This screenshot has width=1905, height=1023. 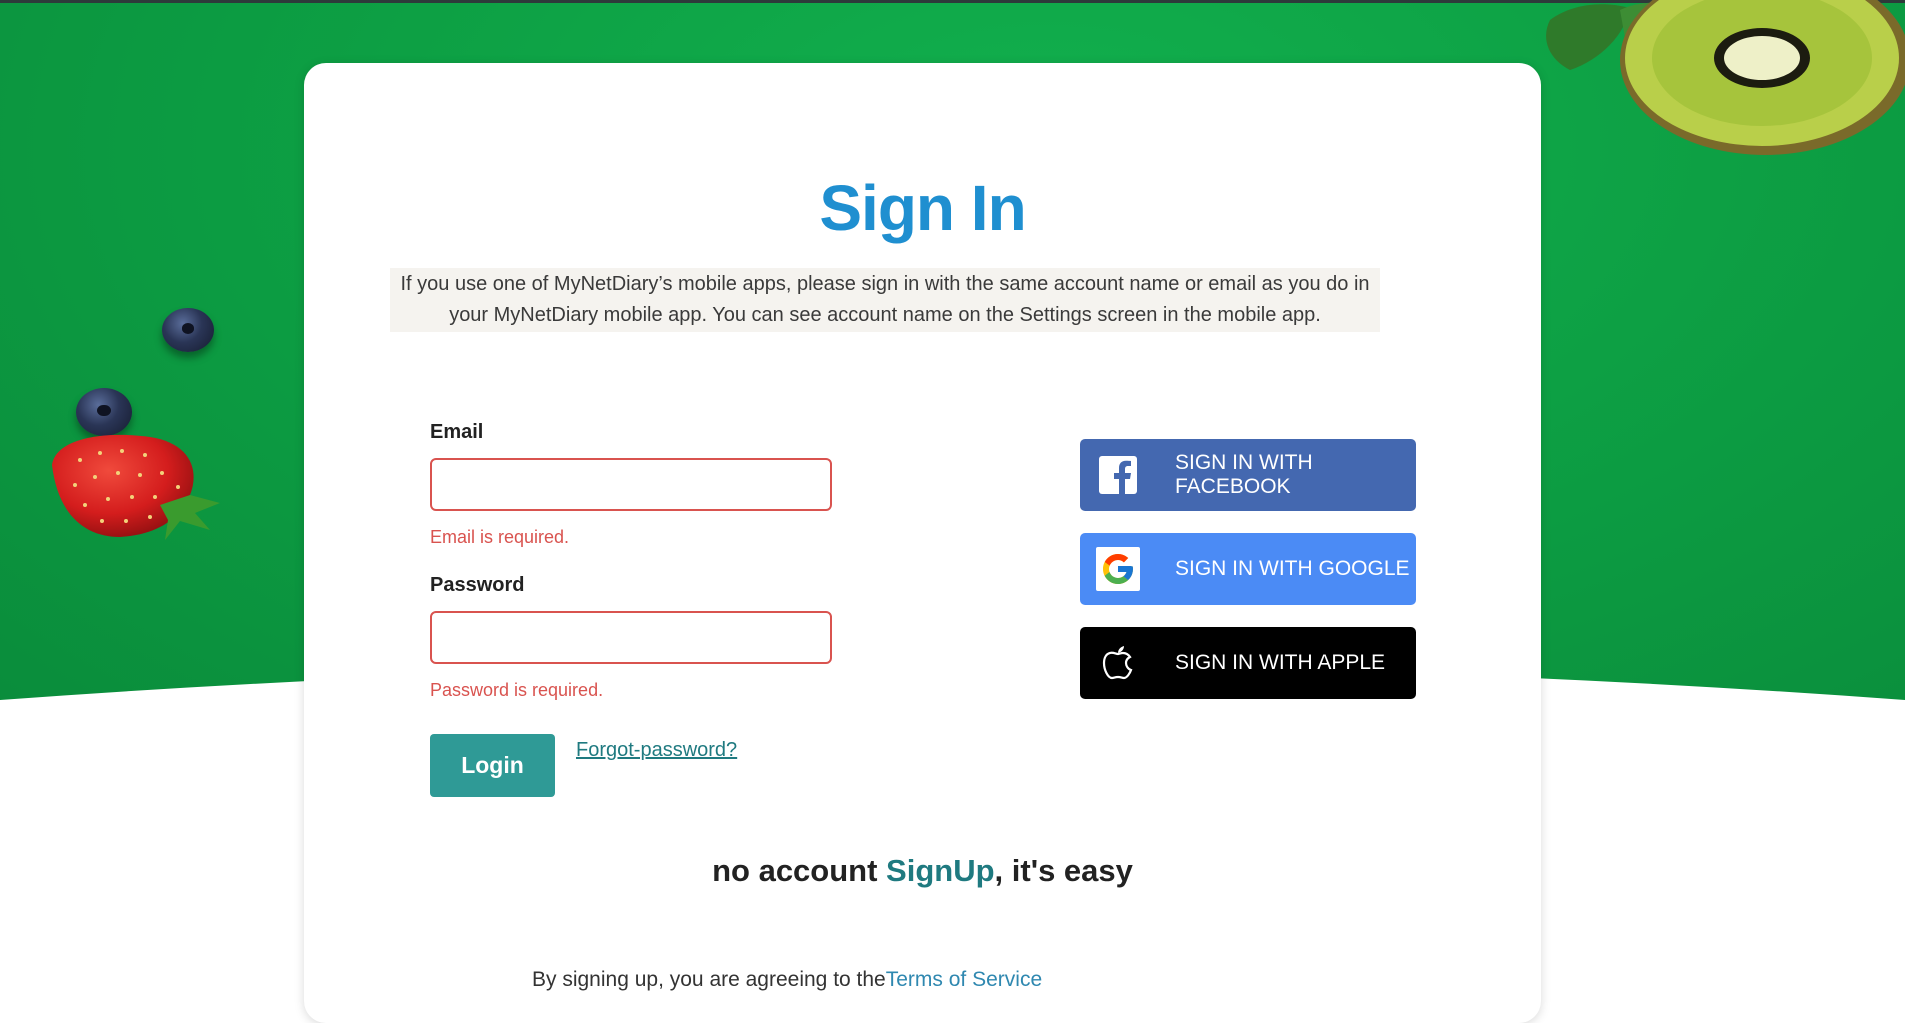 What do you see at coordinates (799, 870) in the screenshot?
I see `signup-prefix: no account` at bounding box center [799, 870].